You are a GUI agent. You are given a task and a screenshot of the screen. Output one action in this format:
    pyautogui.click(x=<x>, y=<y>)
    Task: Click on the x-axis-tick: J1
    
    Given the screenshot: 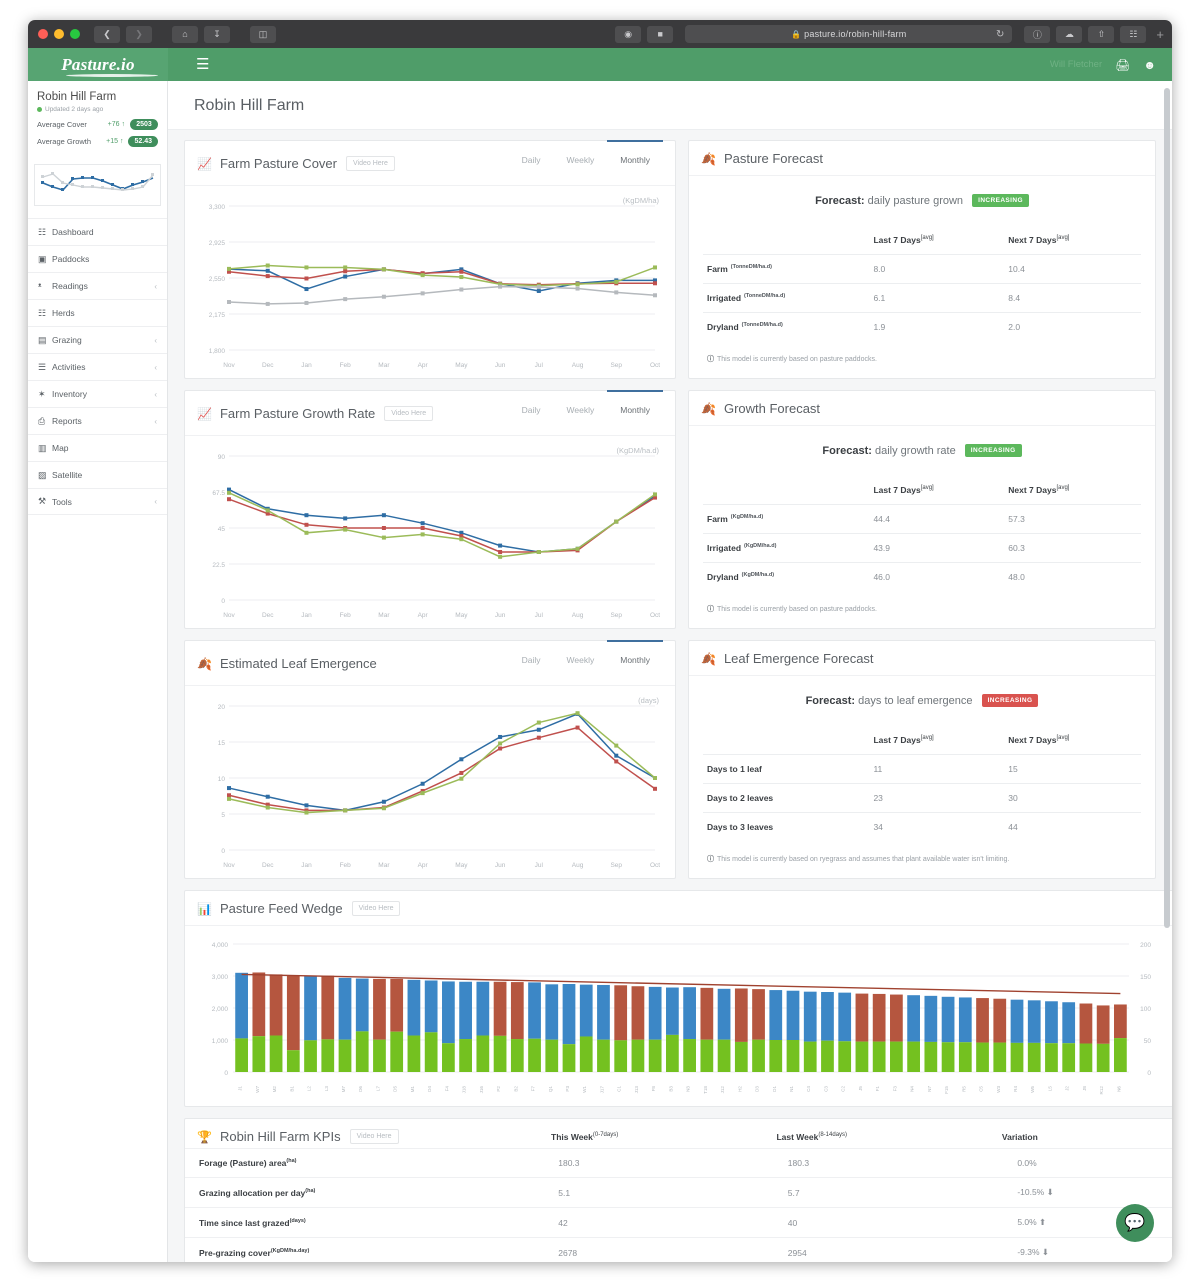 What is the action you would take?
    pyautogui.click(x=240, y=1088)
    